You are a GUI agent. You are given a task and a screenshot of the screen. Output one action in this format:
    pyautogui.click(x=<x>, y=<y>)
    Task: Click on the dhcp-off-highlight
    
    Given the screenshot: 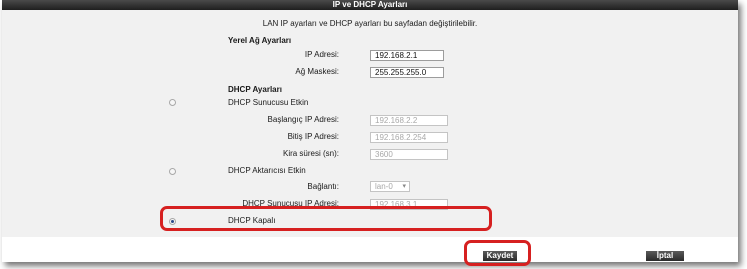 What is the action you would take?
    pyautogui.click(x=326, y=218)
    